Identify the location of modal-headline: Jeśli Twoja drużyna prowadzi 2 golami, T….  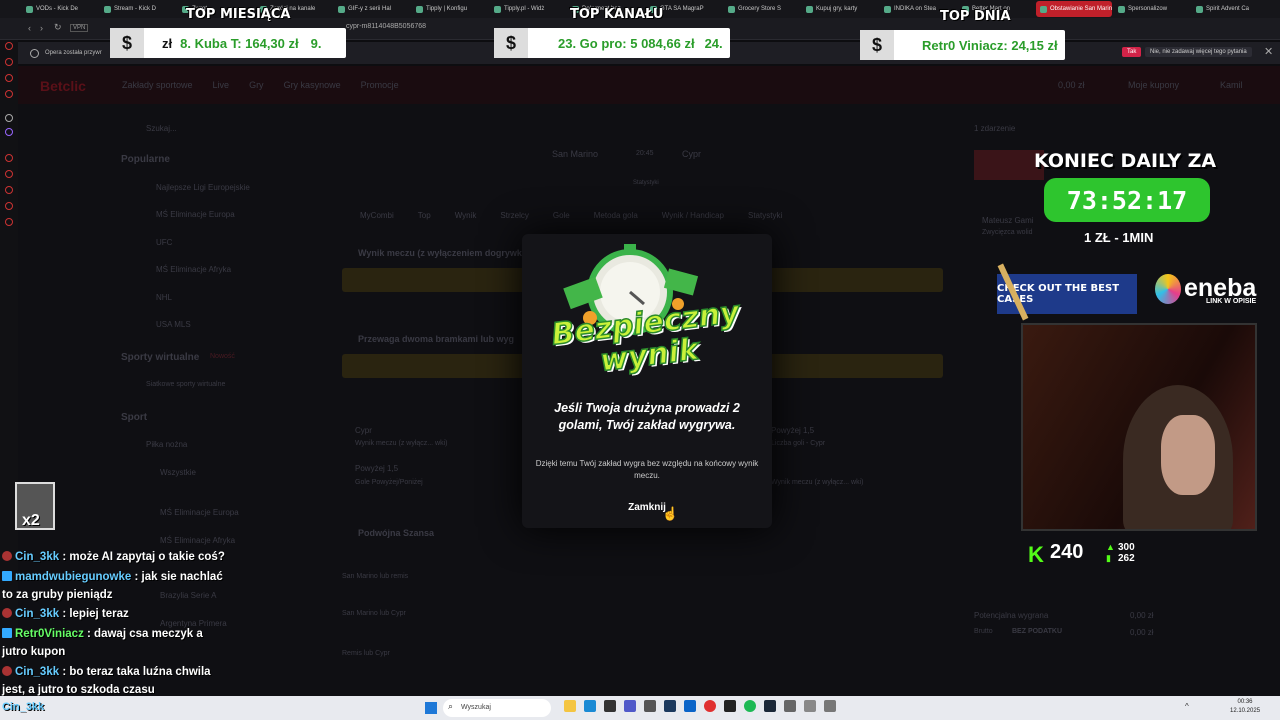
(647, 416).